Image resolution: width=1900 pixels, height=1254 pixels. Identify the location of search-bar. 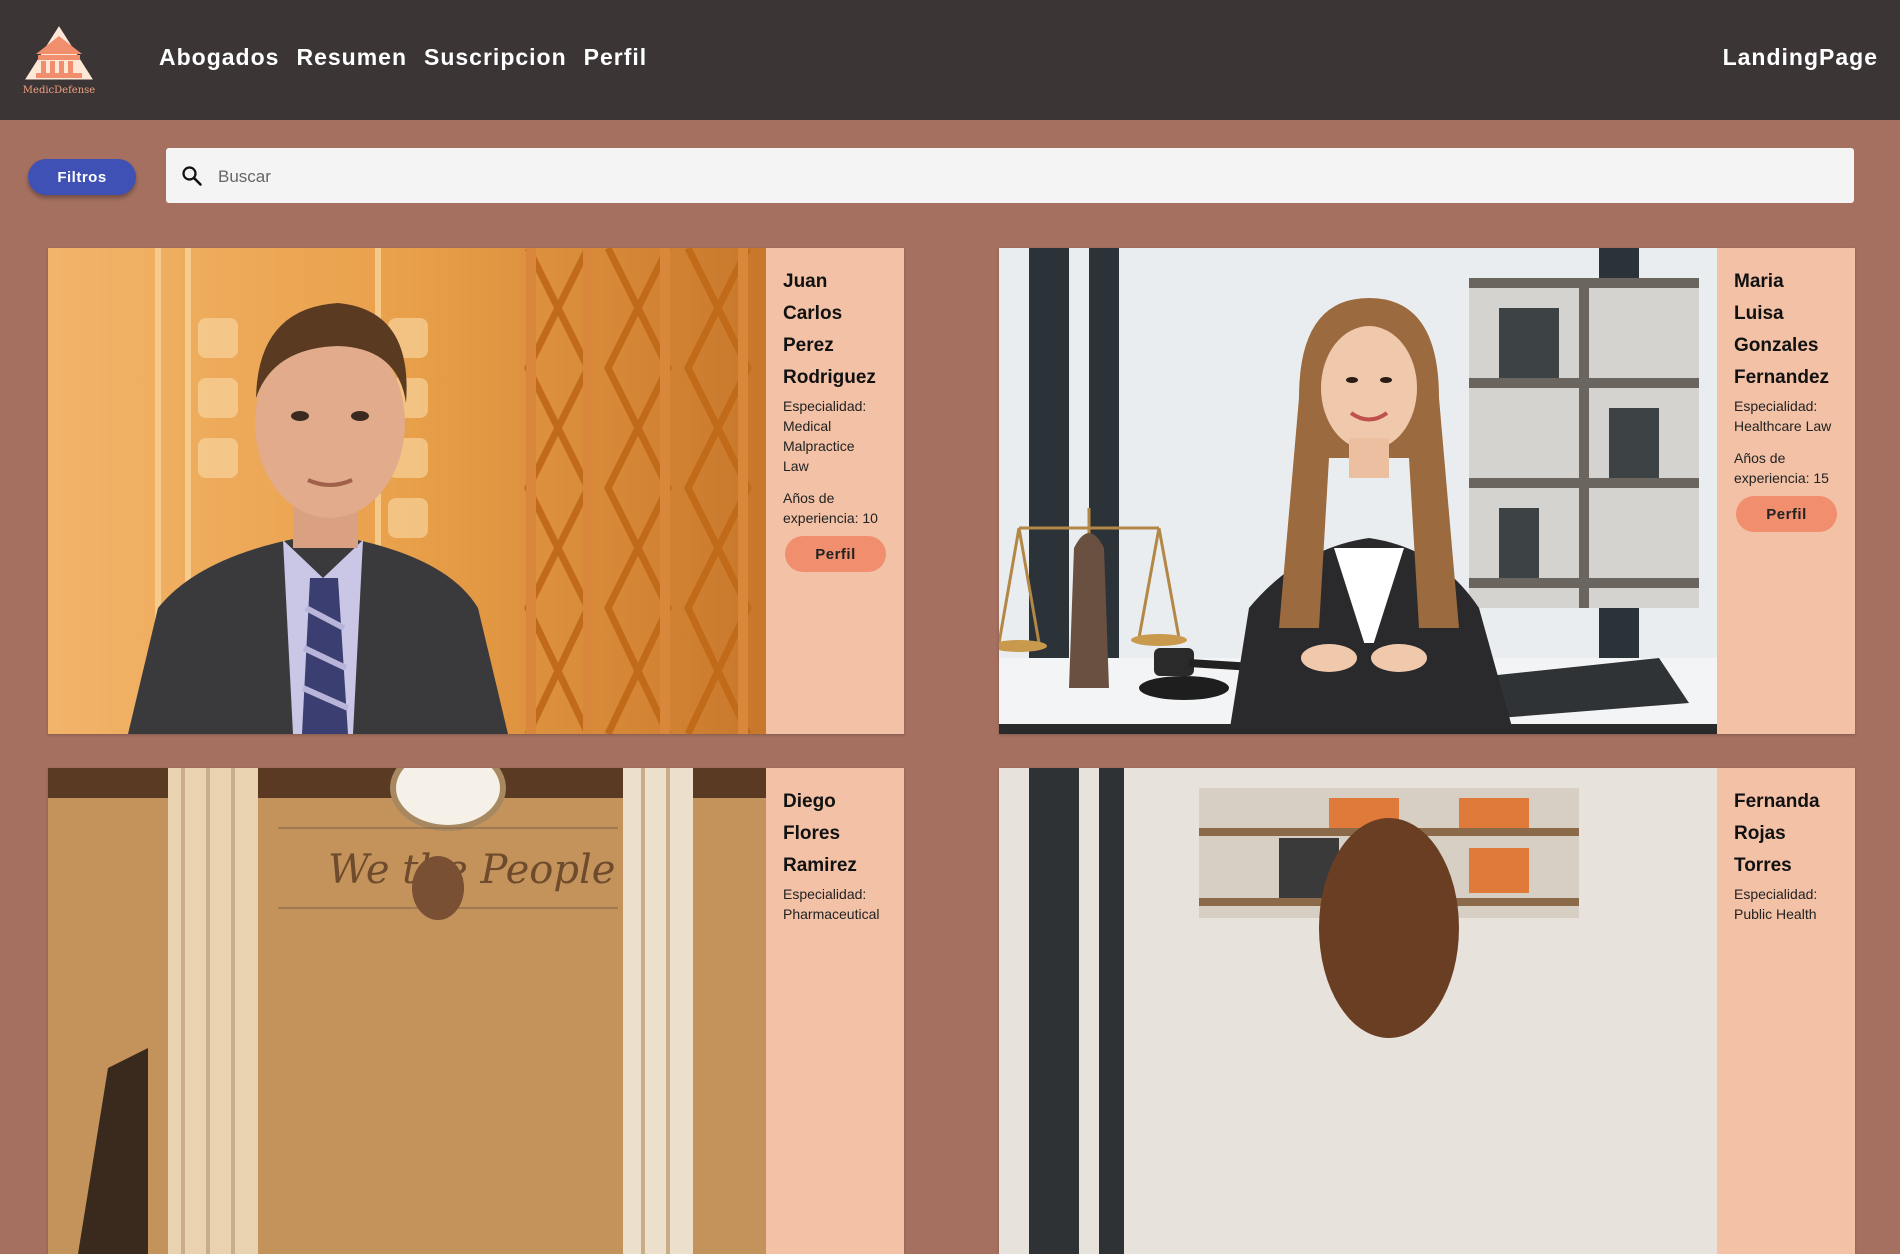
(1010, 176).